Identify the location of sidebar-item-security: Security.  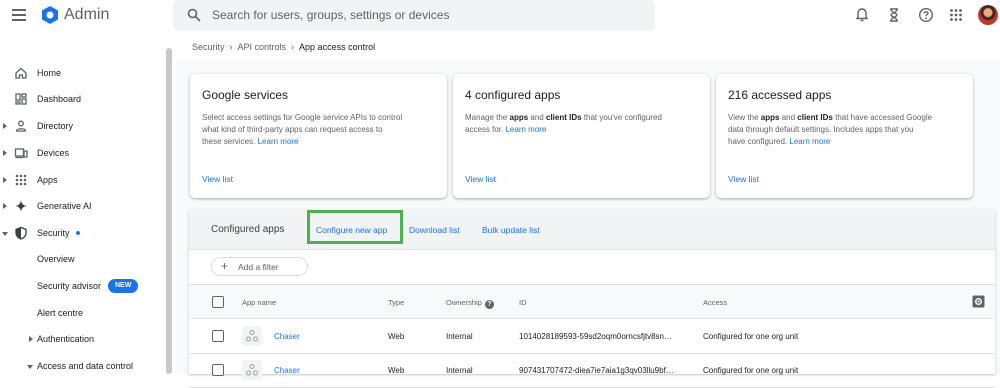
(80, 235).